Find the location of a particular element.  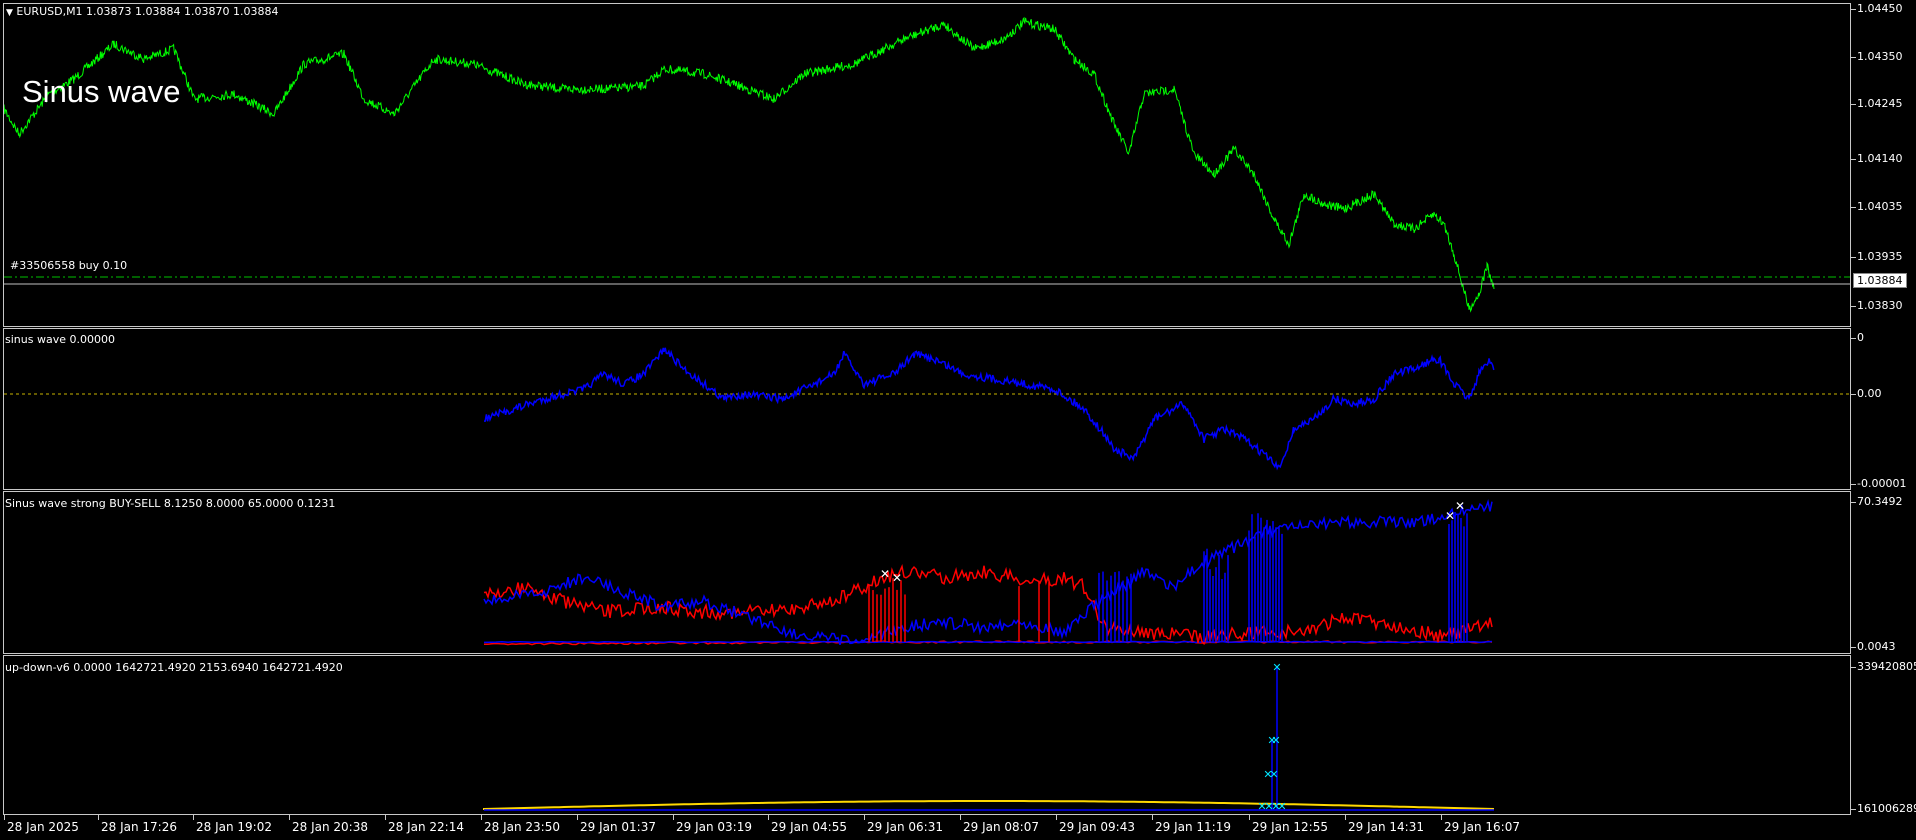

current-price-box: 1.03884 is located at coordinates (1880, 280).